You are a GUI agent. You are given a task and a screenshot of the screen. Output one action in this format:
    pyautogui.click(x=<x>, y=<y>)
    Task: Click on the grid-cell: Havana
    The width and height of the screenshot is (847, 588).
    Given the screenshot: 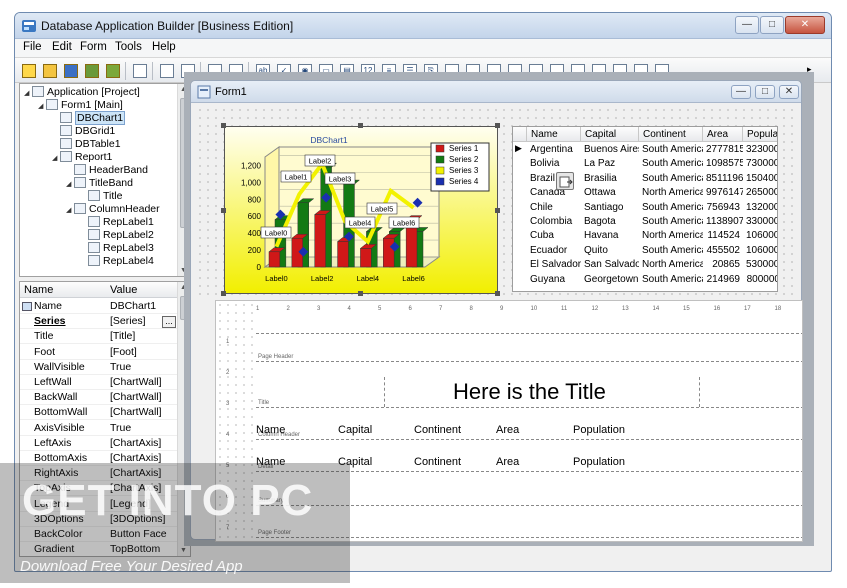 What is the action you would take?
    pyautogui.click(x=610, y=237)
    